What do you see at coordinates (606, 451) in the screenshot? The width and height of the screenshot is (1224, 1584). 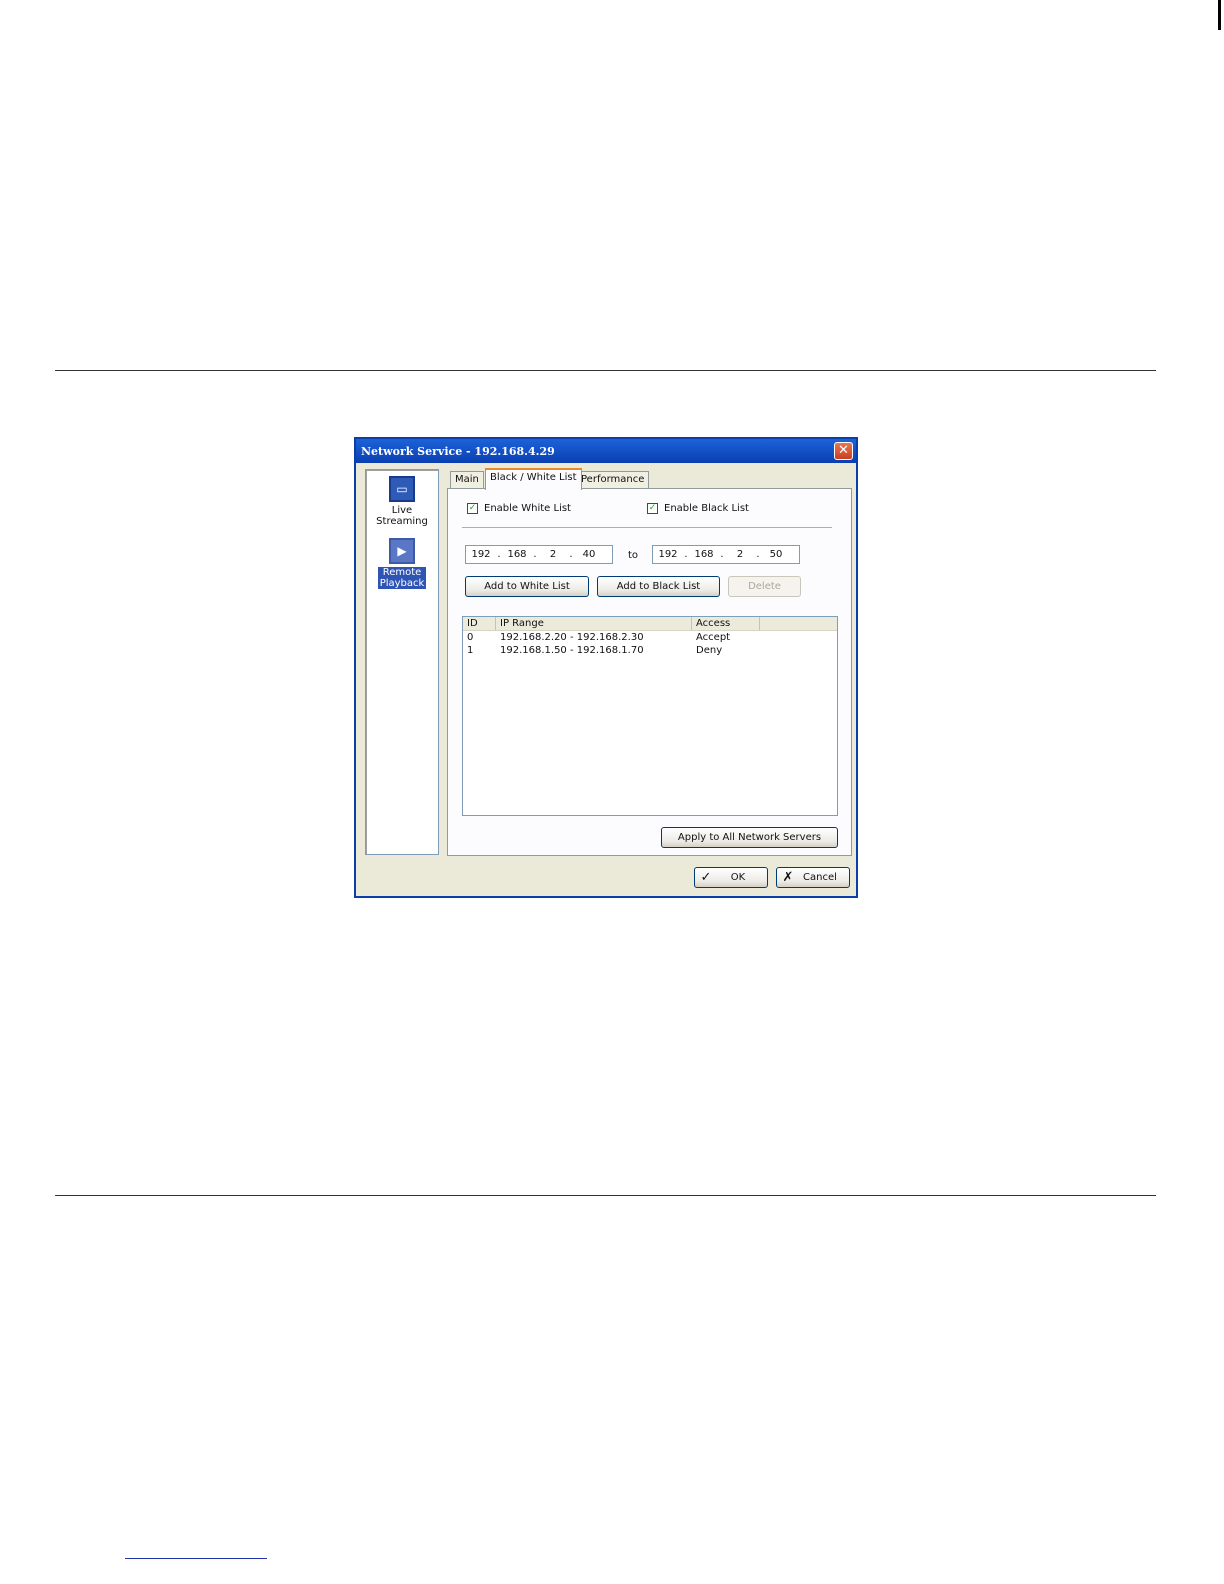 I see `titlebar: Network Service - 192.168.4.29 ✕` at bounding box center [606, 451].